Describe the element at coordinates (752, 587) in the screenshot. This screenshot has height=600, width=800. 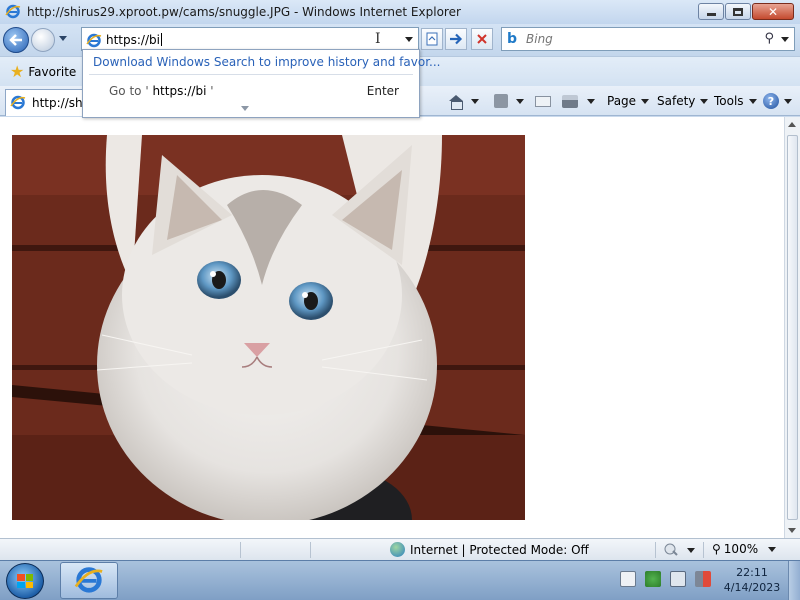
I see `clock-date: 4/14/2023` at that location.